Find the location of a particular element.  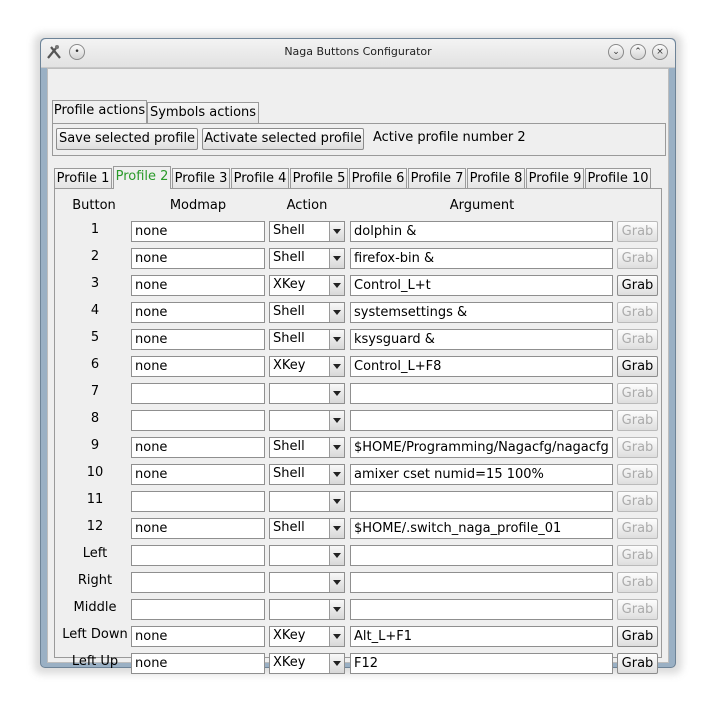

argument-field-10: amixer cset numid=15 100% is located at coordinates (481, 474).